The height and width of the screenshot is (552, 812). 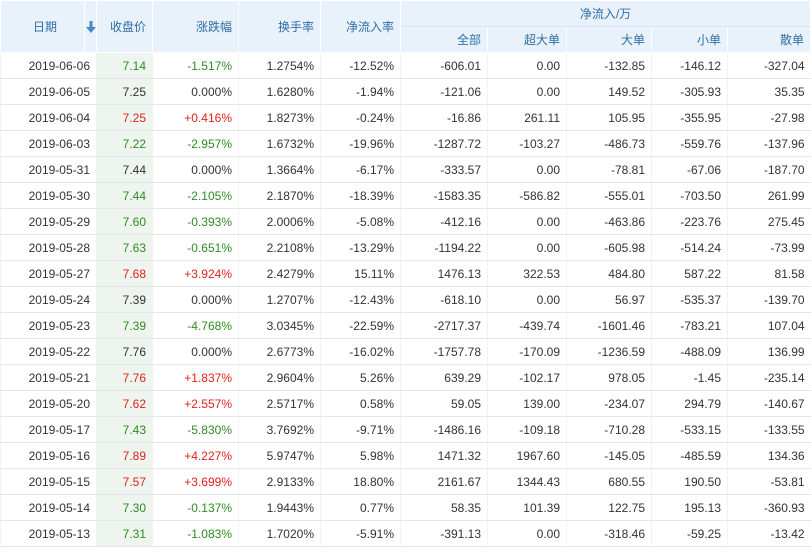 I want to click on cell-large: -1236.59, so click(x=609, y=351).